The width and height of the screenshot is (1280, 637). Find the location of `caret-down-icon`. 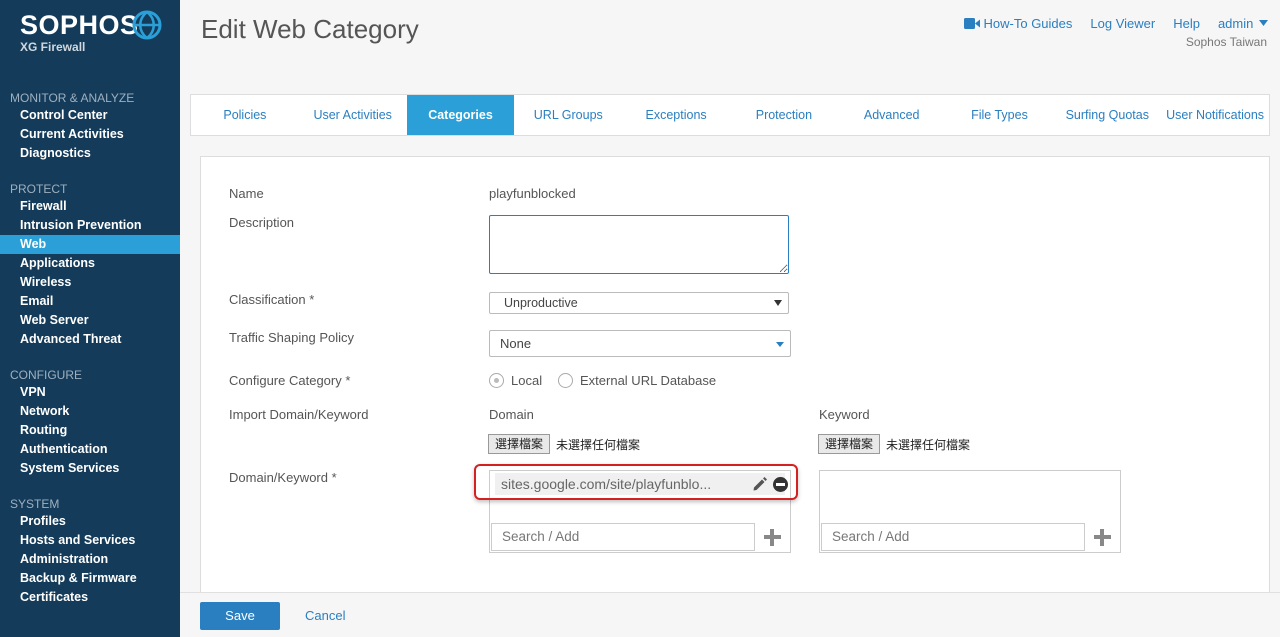

caret-down-icon is located at coordinates (1263, 23).